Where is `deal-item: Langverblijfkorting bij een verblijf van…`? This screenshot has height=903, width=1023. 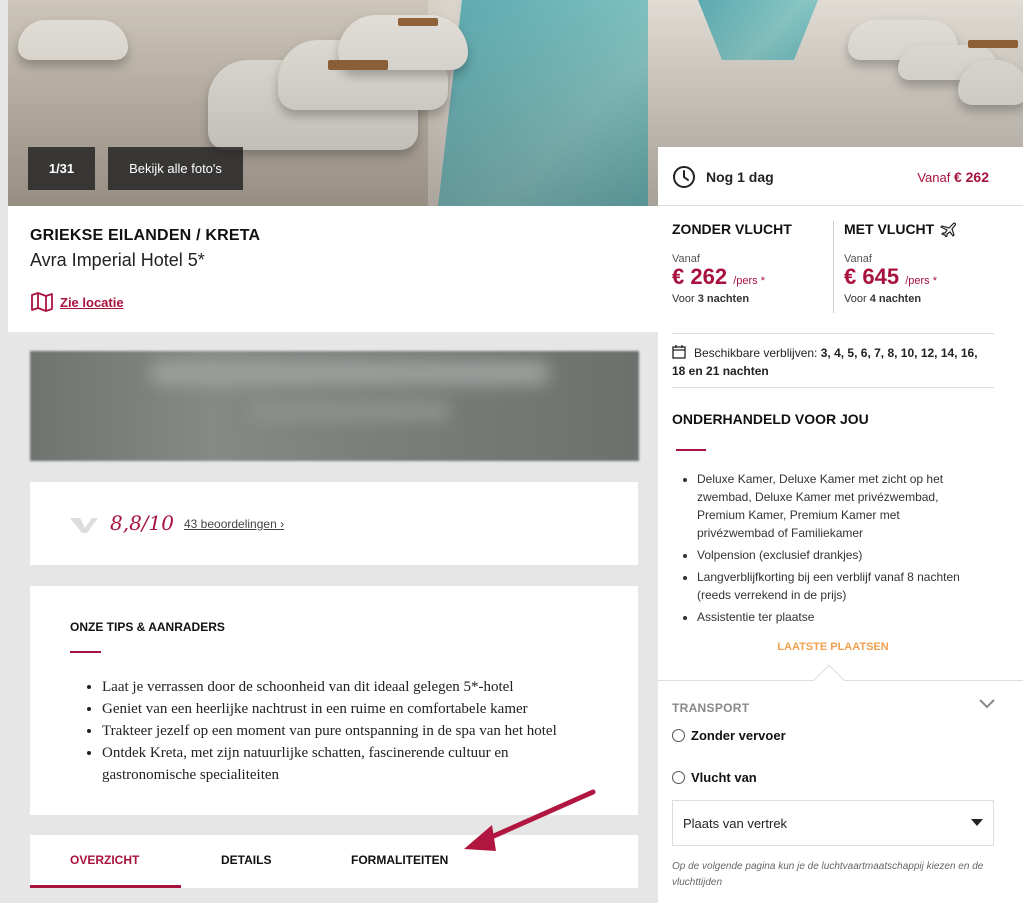 deal-item: Langverblijfkorting bij een verblijf van… is located at coordinates (832, 586).